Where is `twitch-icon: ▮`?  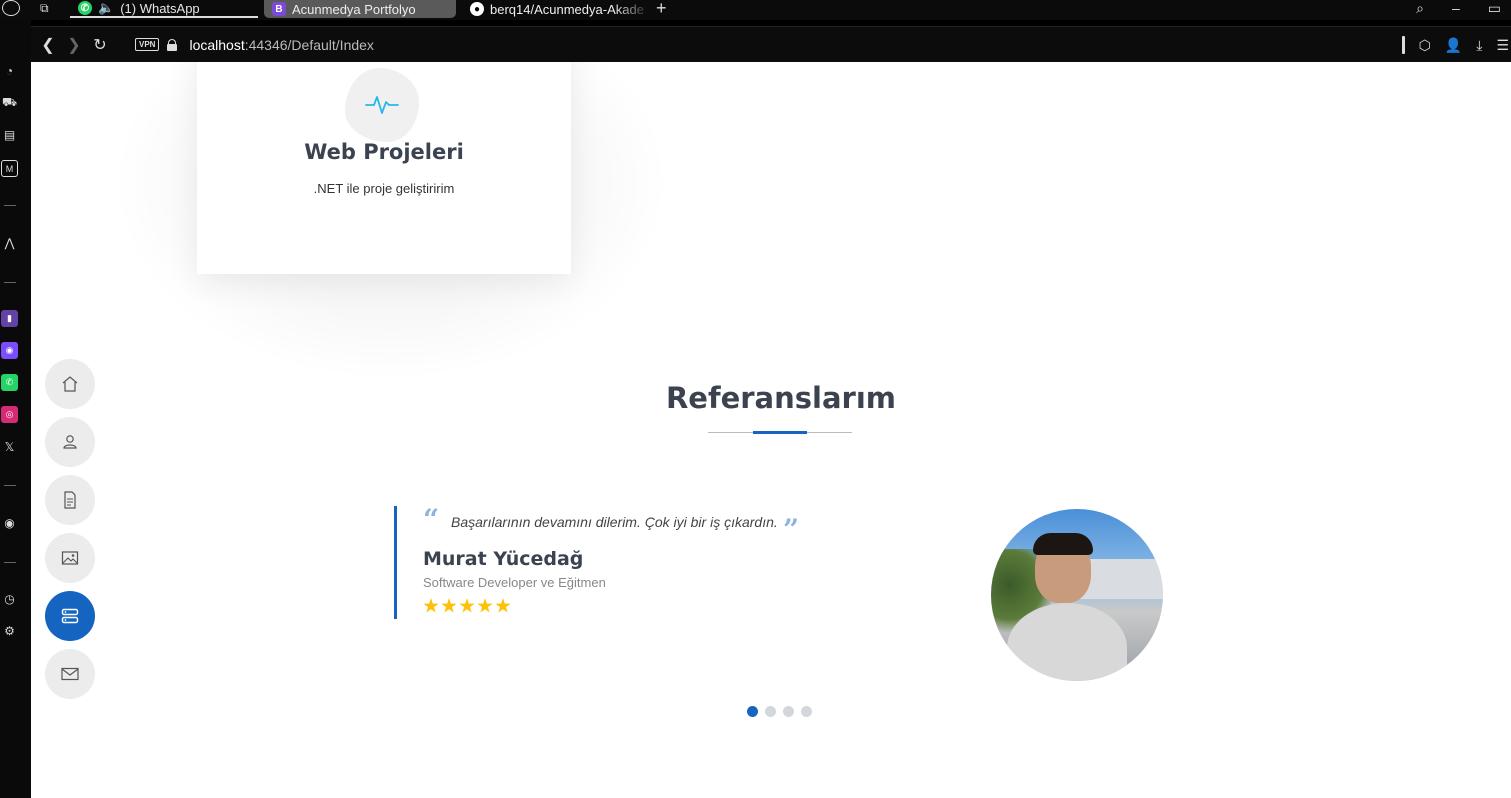 twitch-icon: ▮ is located at coordinates (9, 318).